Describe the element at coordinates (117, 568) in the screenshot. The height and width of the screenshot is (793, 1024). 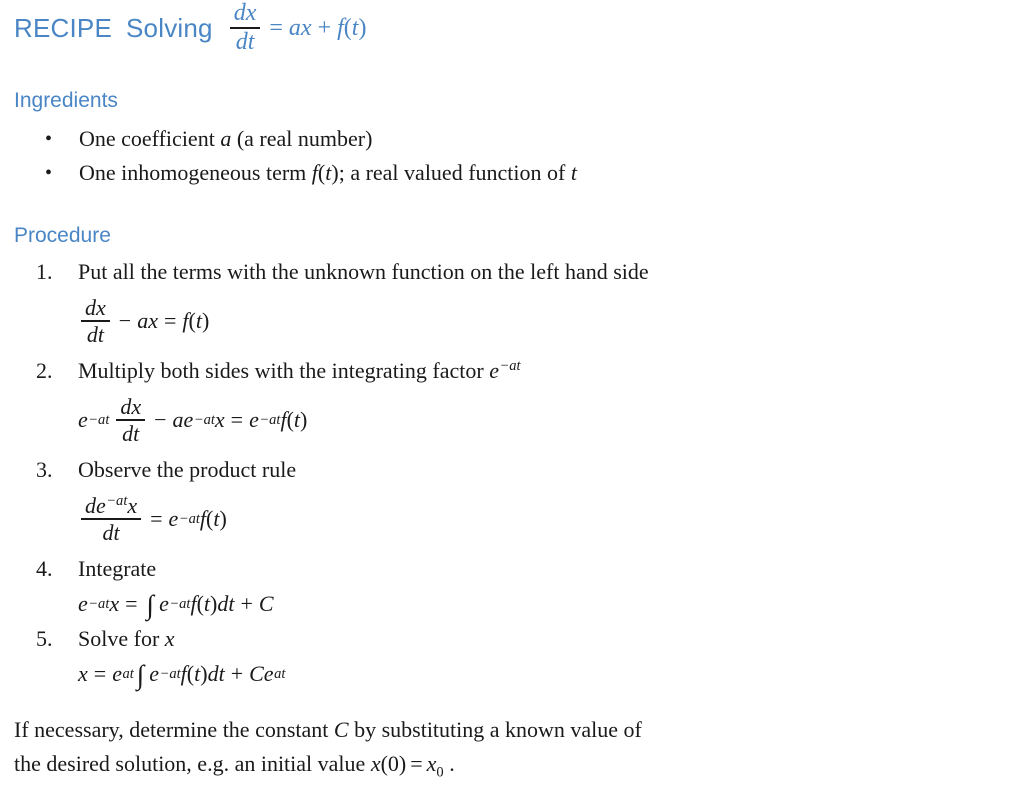
I see `step-4-text: Integrate` at that location.